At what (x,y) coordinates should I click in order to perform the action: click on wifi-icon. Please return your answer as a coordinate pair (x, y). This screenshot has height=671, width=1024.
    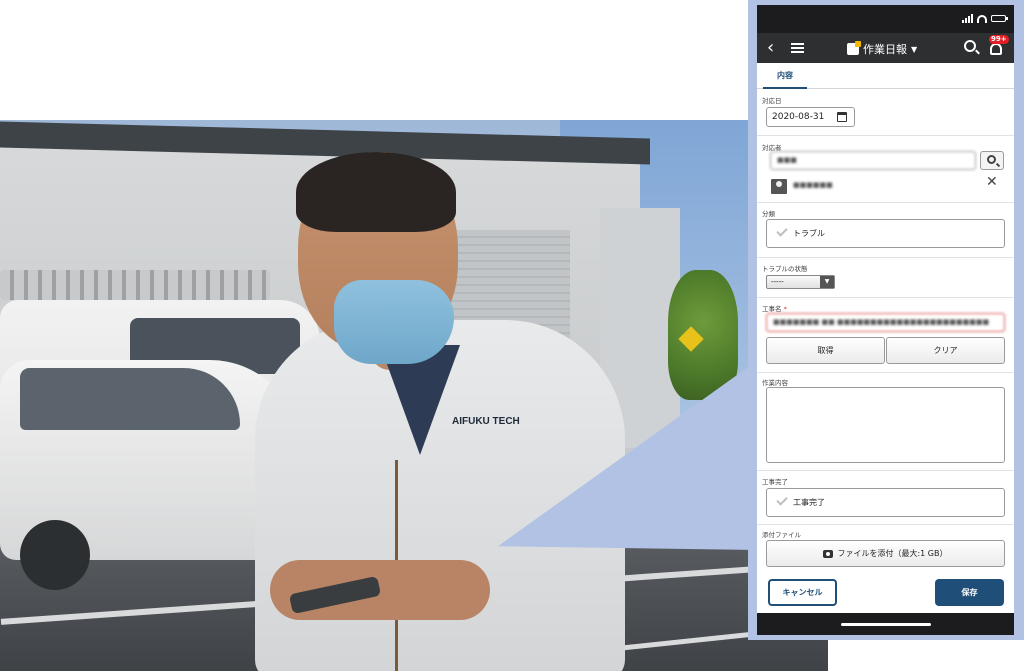
    Looking at the image, I should click on (982, 18).